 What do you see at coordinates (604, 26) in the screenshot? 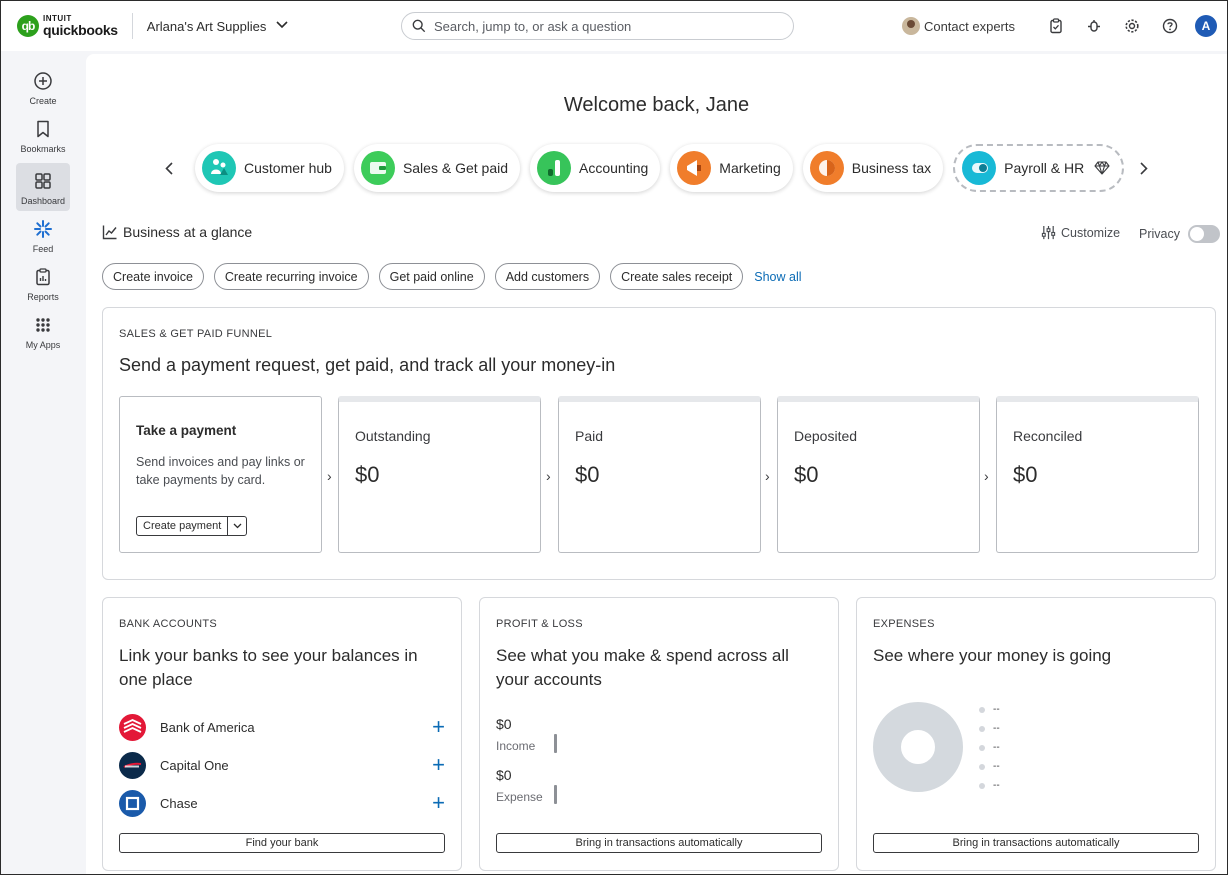
I see `search-input` at bounding box center [604, 26].